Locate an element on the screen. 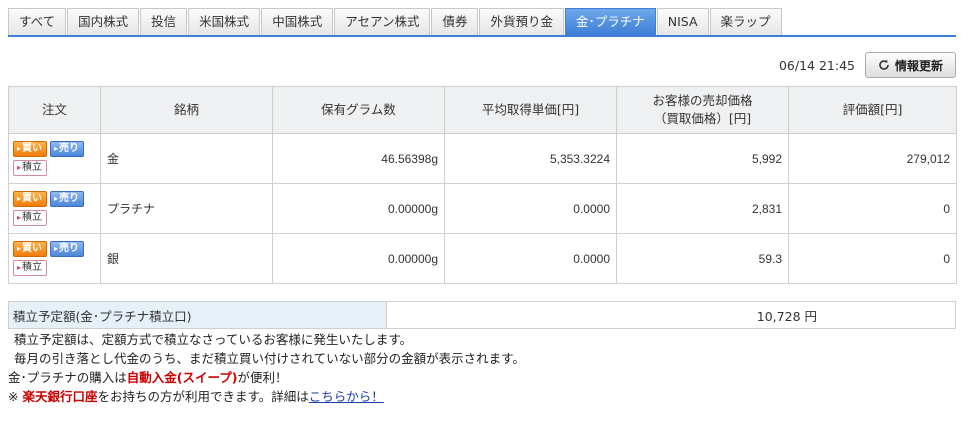 The height and width of the screenshot is (432, 964). note-mark: ※ is located at coordinates (13, 396).